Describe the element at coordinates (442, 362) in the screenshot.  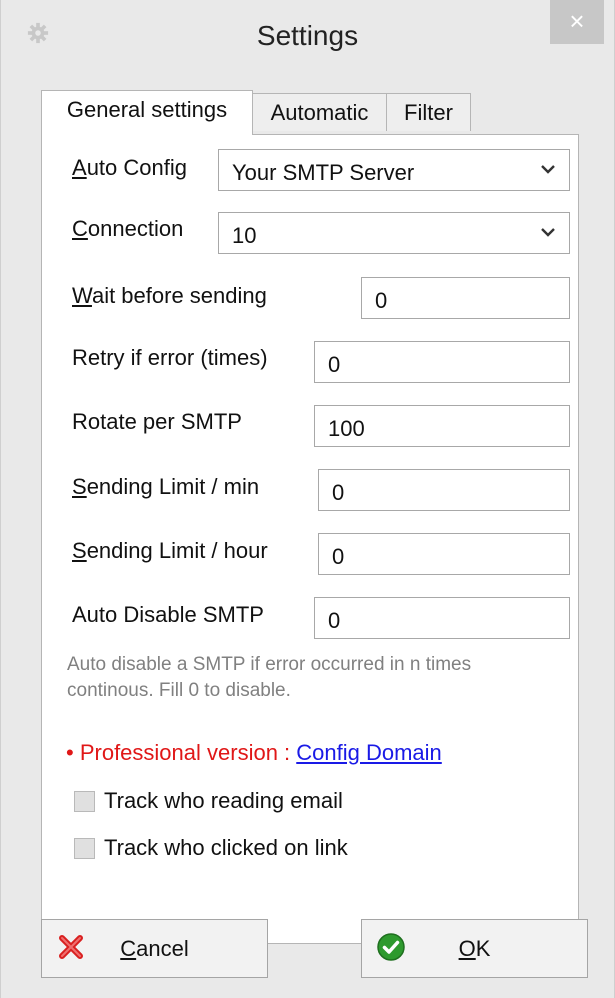
I see `retry-if-error-input: 0` at that location.